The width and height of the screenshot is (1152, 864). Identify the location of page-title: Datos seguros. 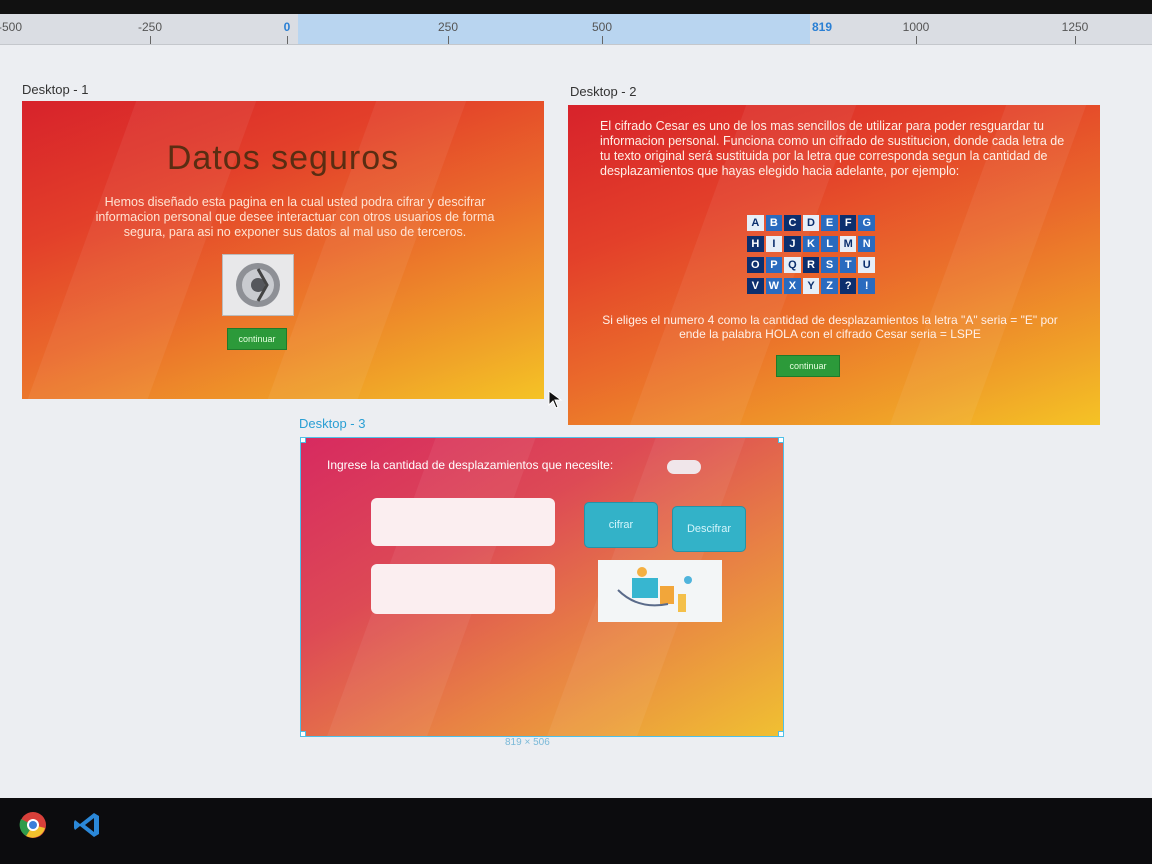
(283, 158).